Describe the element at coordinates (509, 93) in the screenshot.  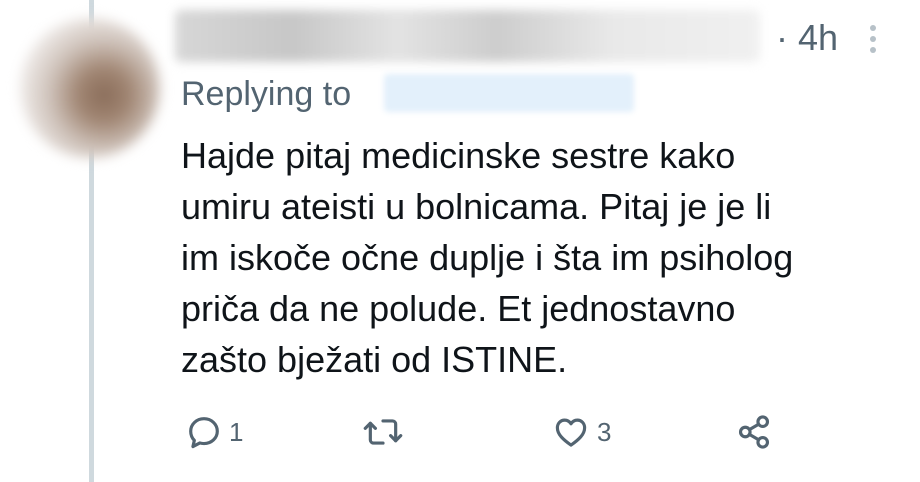
I see `replying-to-handle-blurred` at that location.